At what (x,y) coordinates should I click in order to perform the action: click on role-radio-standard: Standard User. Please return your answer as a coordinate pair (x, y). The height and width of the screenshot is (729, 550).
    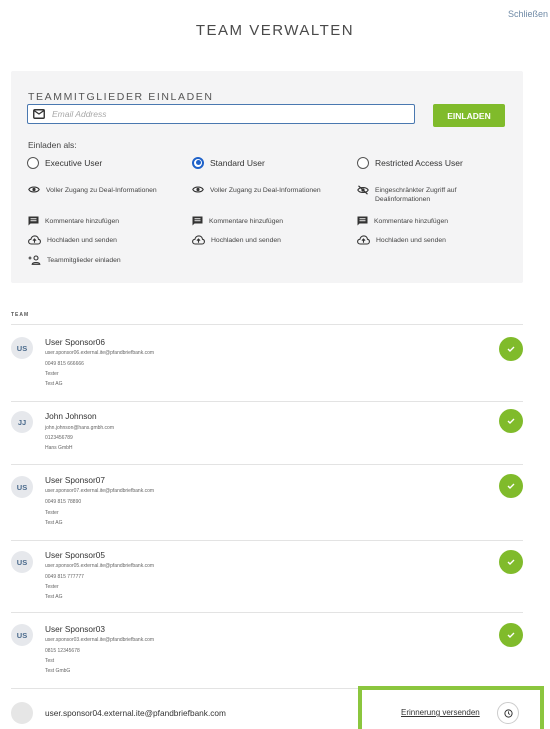
    Looking at the image, I should click on (228, 162).